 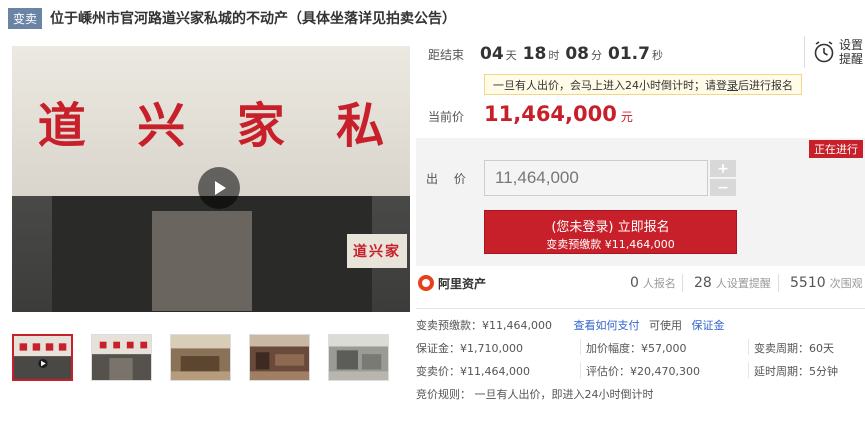 I want to click on page-title: 位于嵊州市官河路道兴家私城的不动产（具体坐落详见拍卖公告）, so click(x=253, y=19).